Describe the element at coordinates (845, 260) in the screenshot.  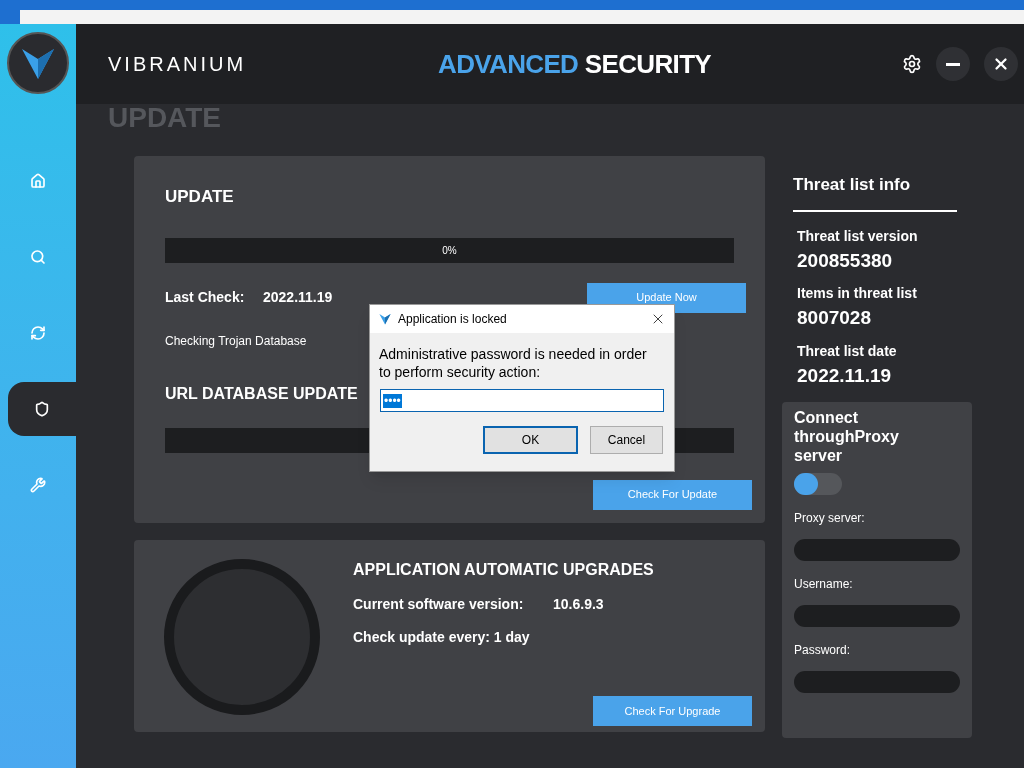
I see `info-value: 200855380` at that location.